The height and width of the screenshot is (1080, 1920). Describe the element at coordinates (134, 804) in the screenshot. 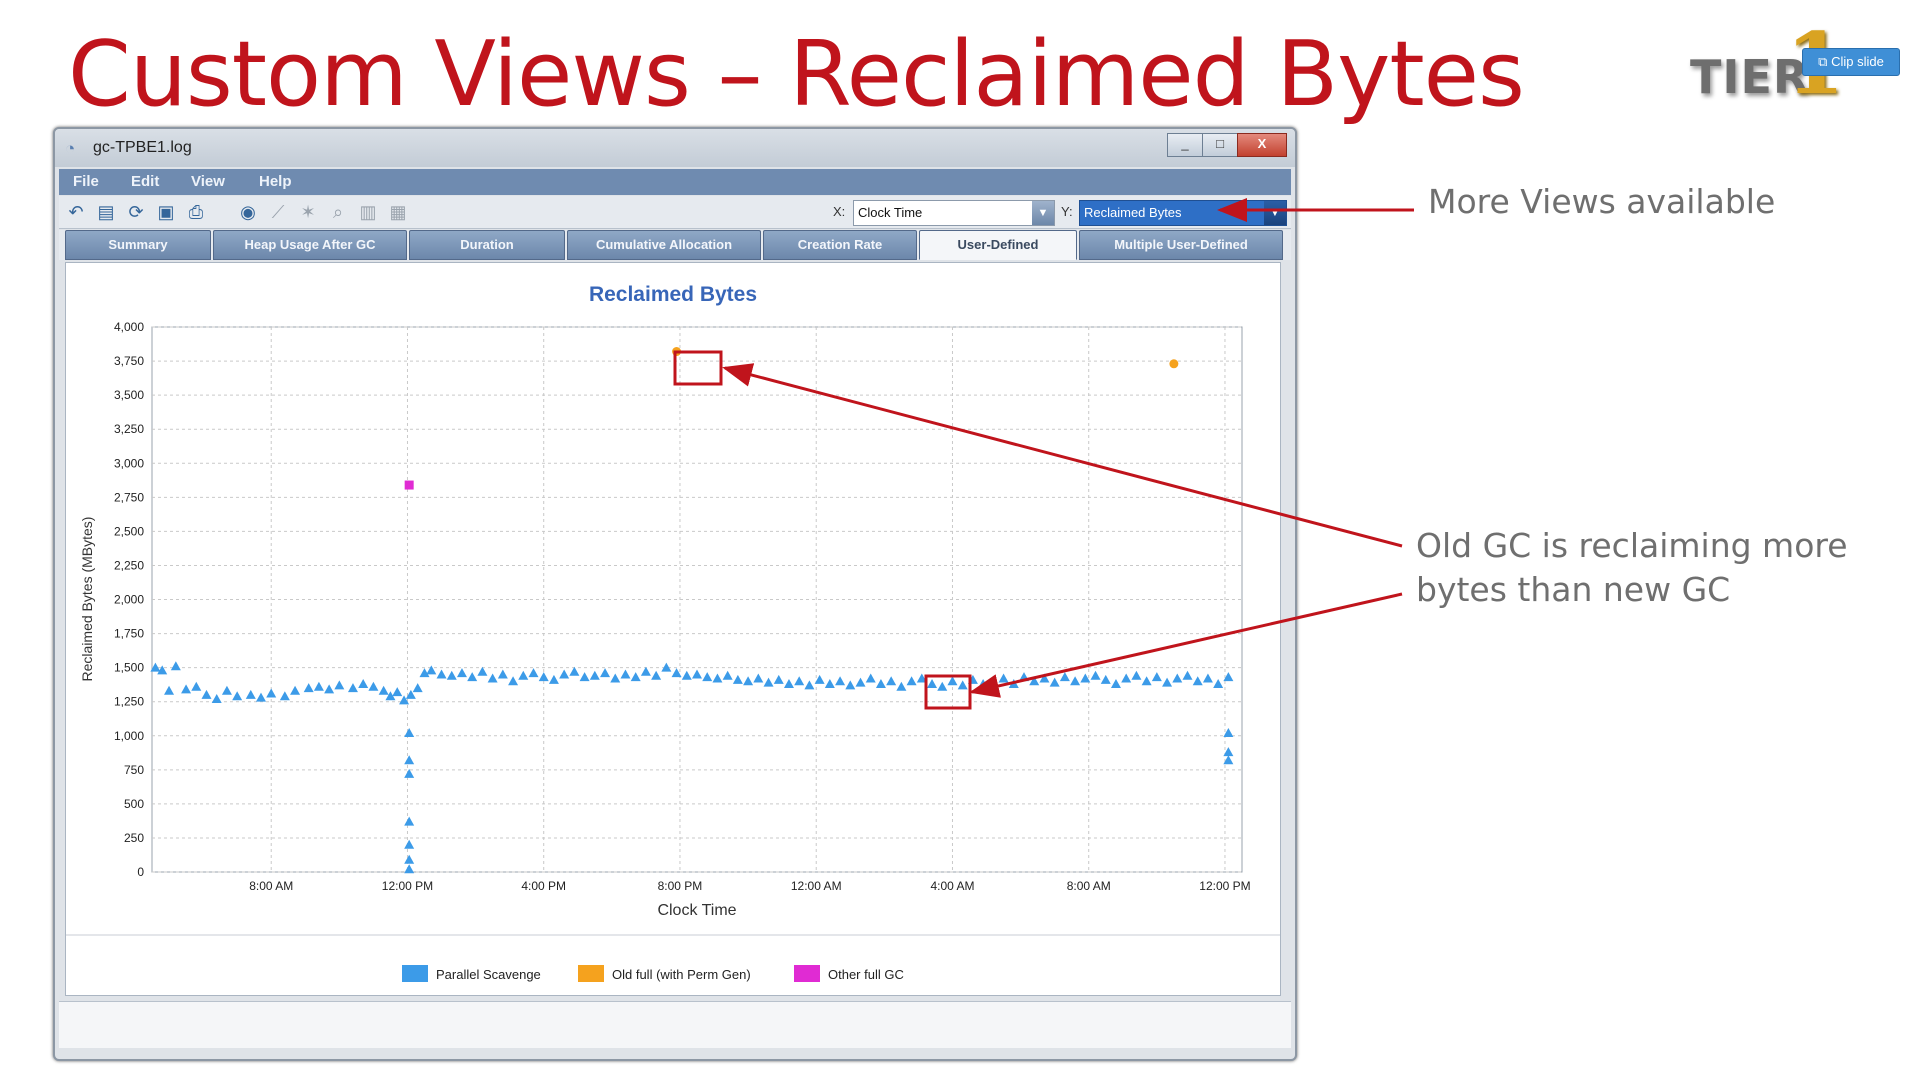

I see `y-tick-label: 500` at that location.